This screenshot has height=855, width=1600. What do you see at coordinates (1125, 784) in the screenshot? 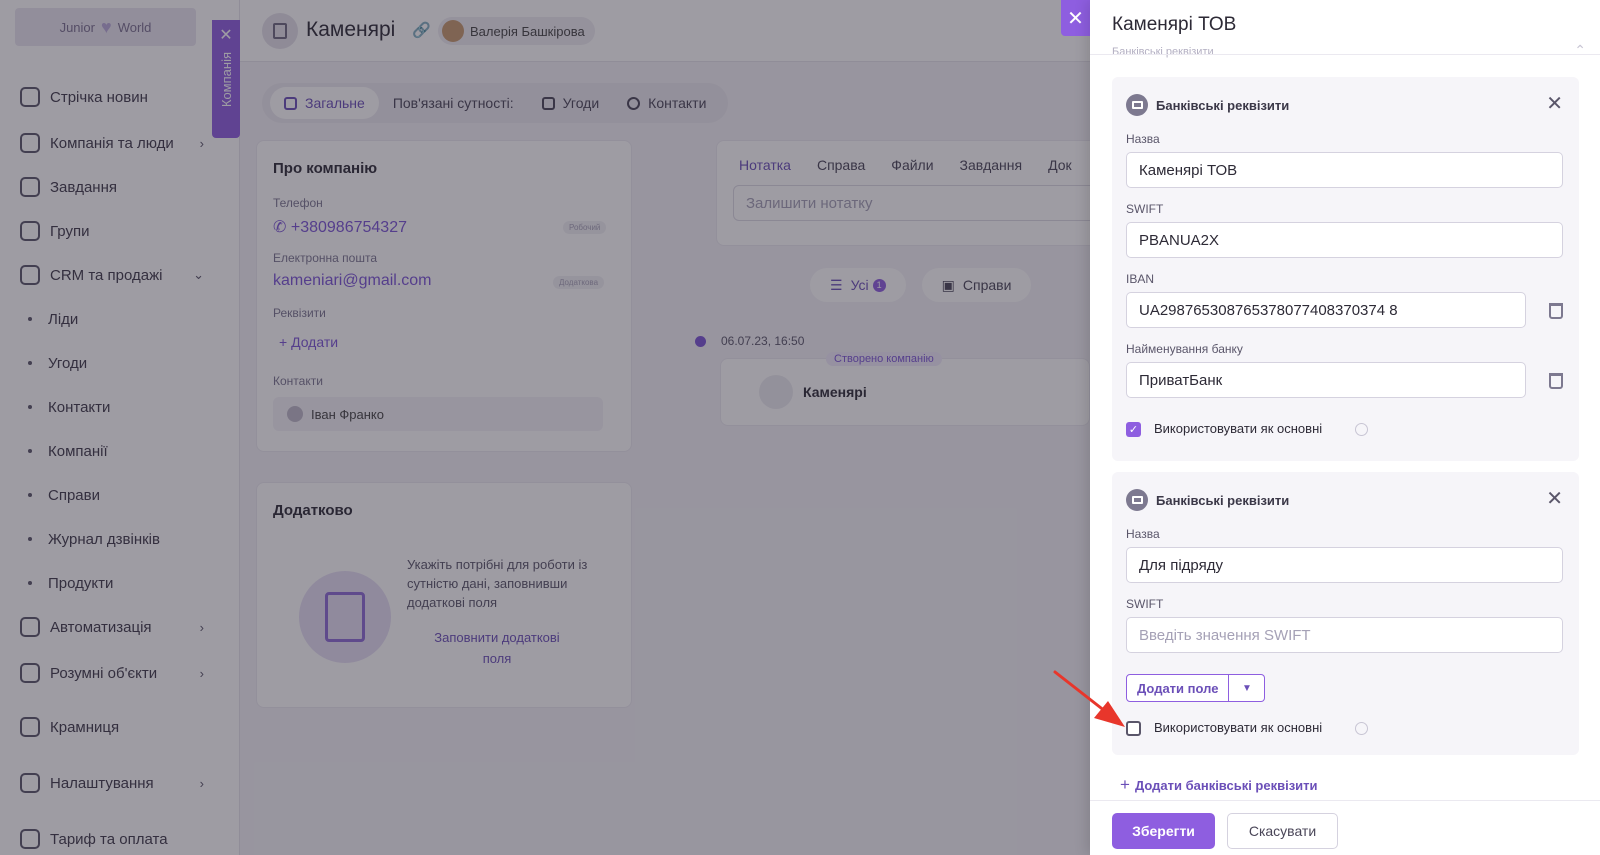
I see `plus-icon: +` at bounding box center [1125, 784].